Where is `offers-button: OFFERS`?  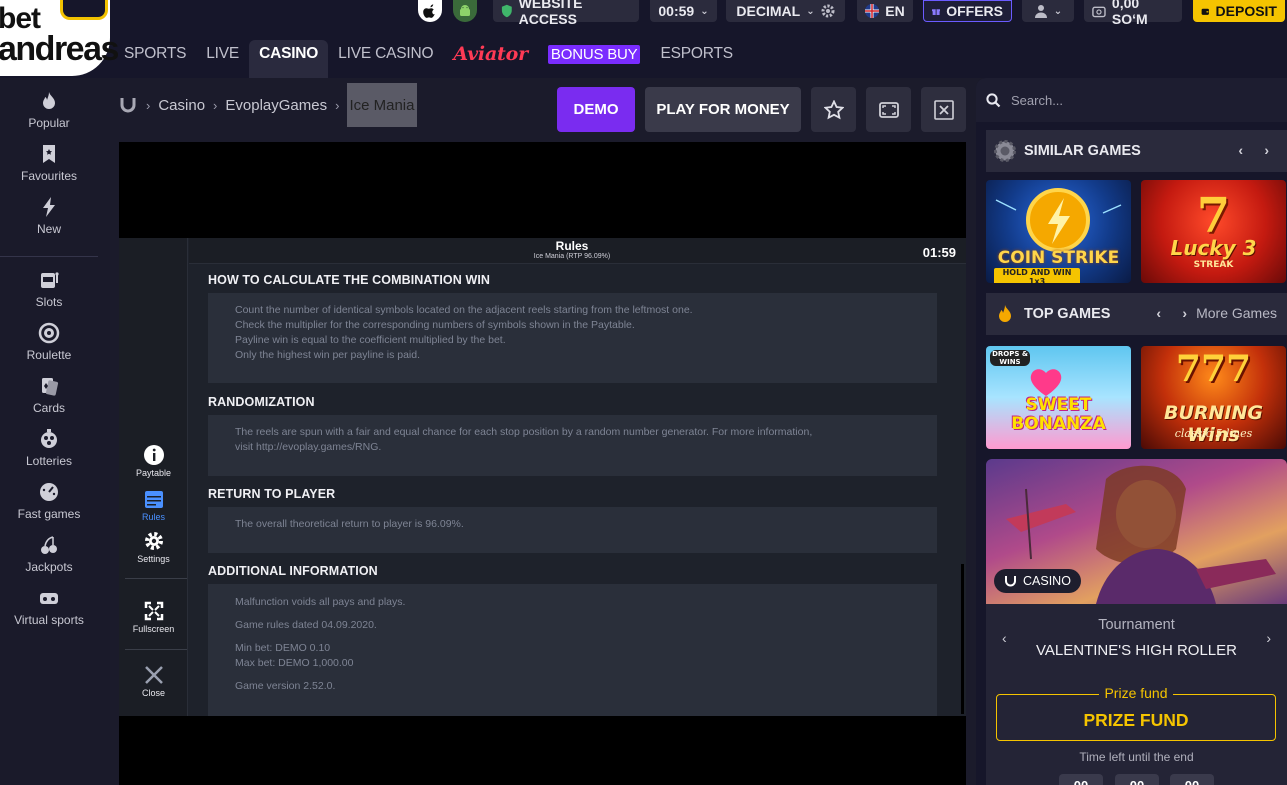 offers-button: OFFERS is located at coordinates (967, 11).